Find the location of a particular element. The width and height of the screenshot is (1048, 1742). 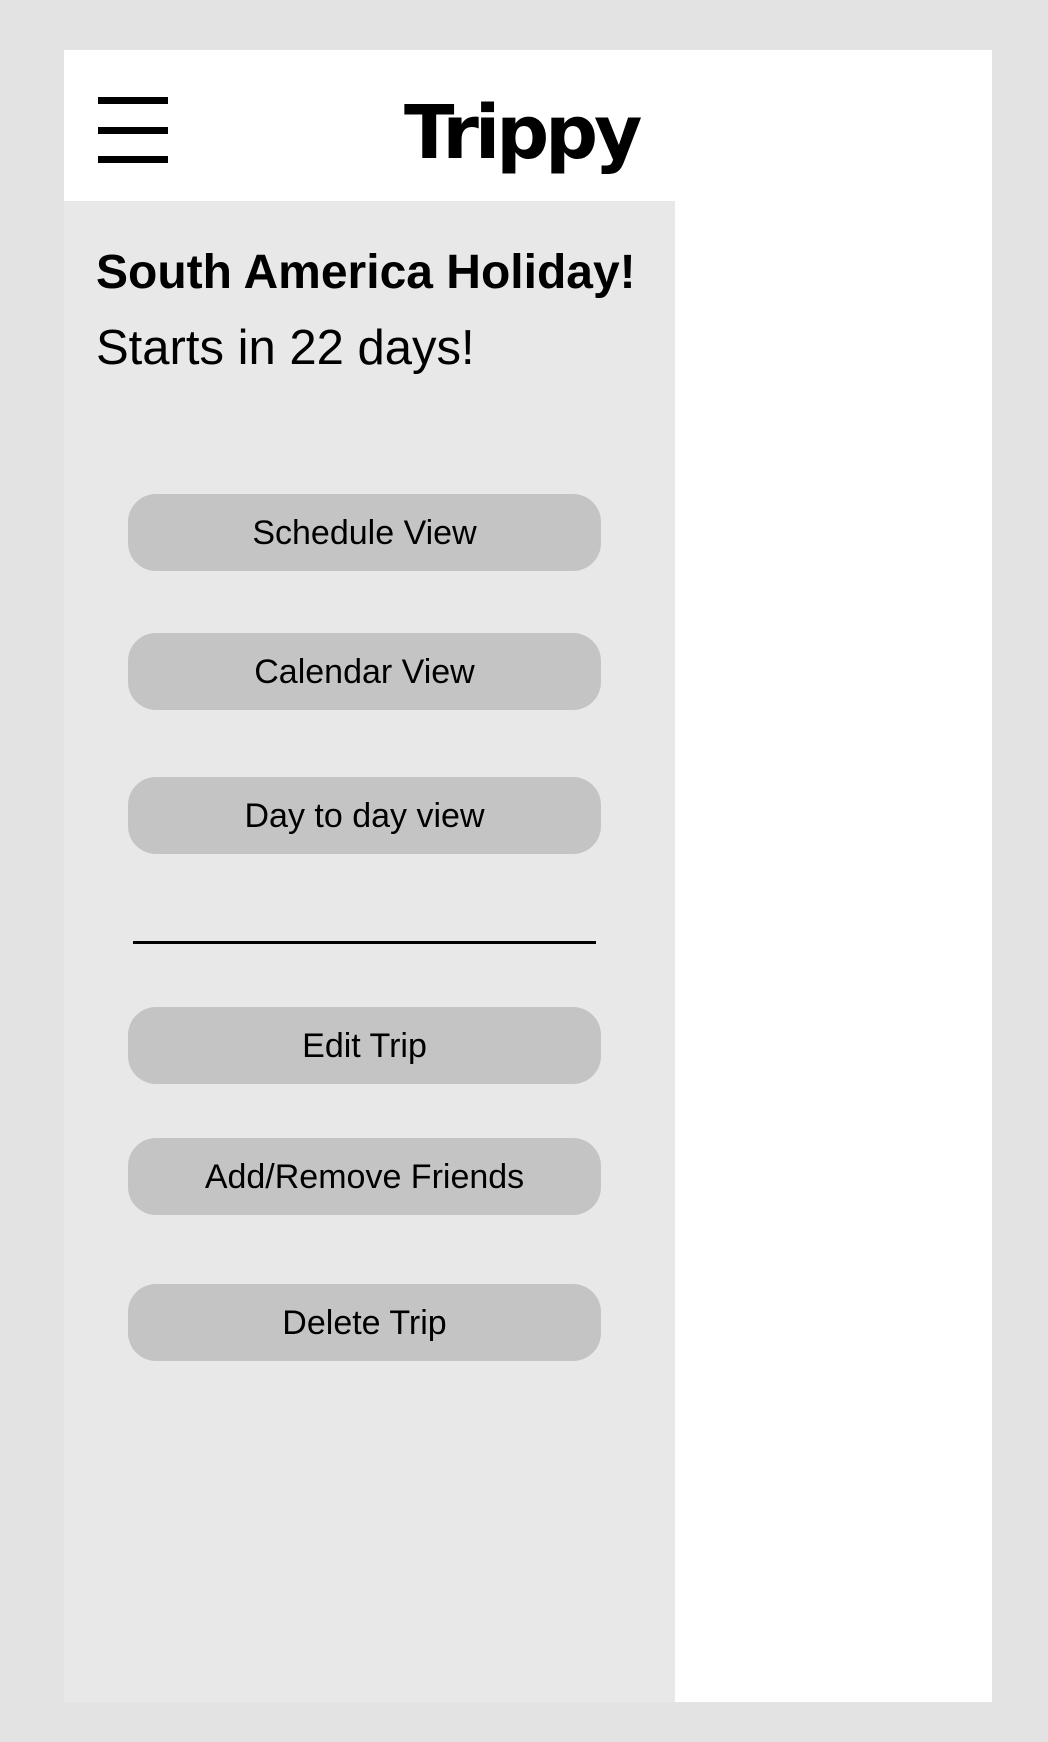

calendar-view-button: Calendar View is located at coordinates (364, 671).